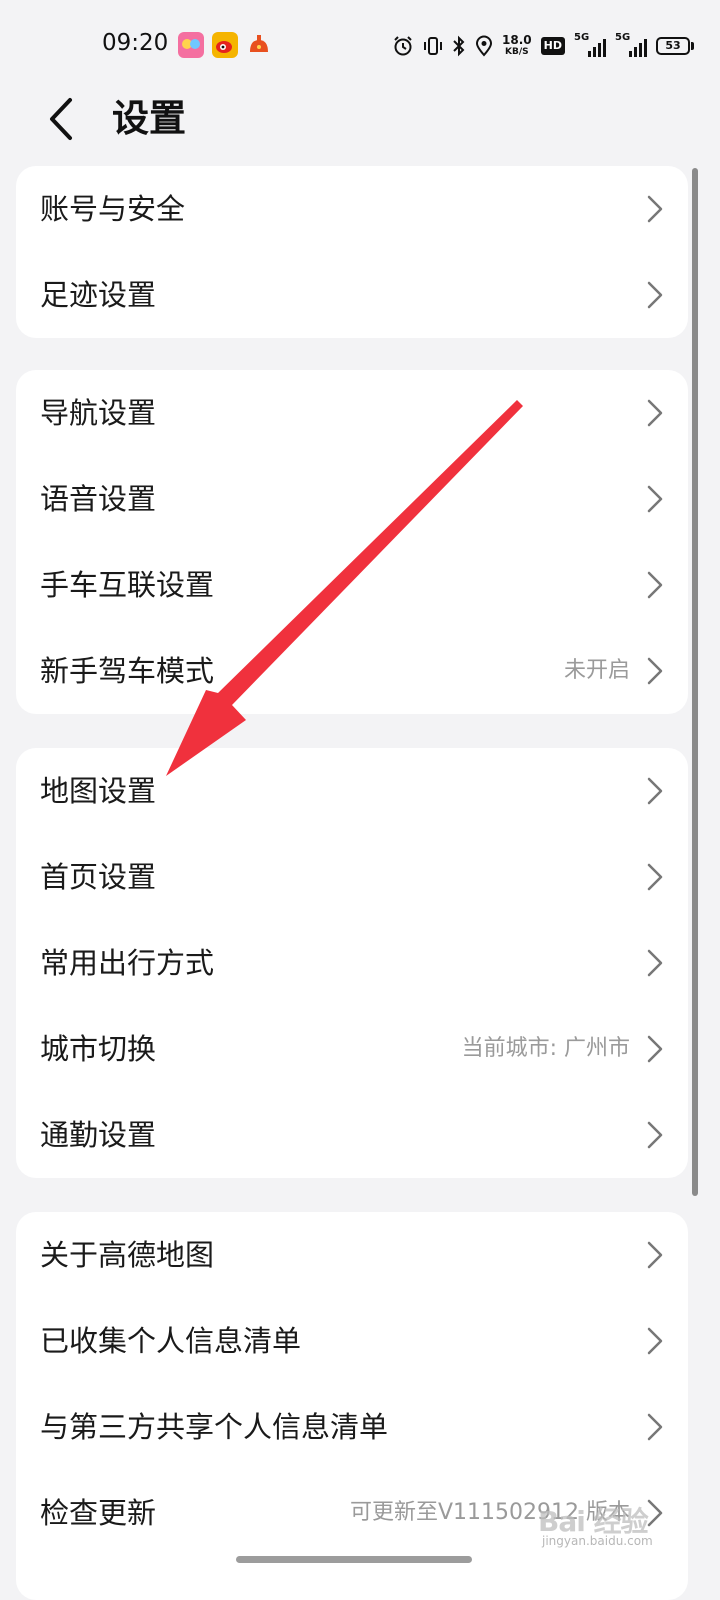  What do you see at coordinates (98, 413) in the screenshot?
I see `settings-item-label: 导航设置` at bounding box center [98, 413].